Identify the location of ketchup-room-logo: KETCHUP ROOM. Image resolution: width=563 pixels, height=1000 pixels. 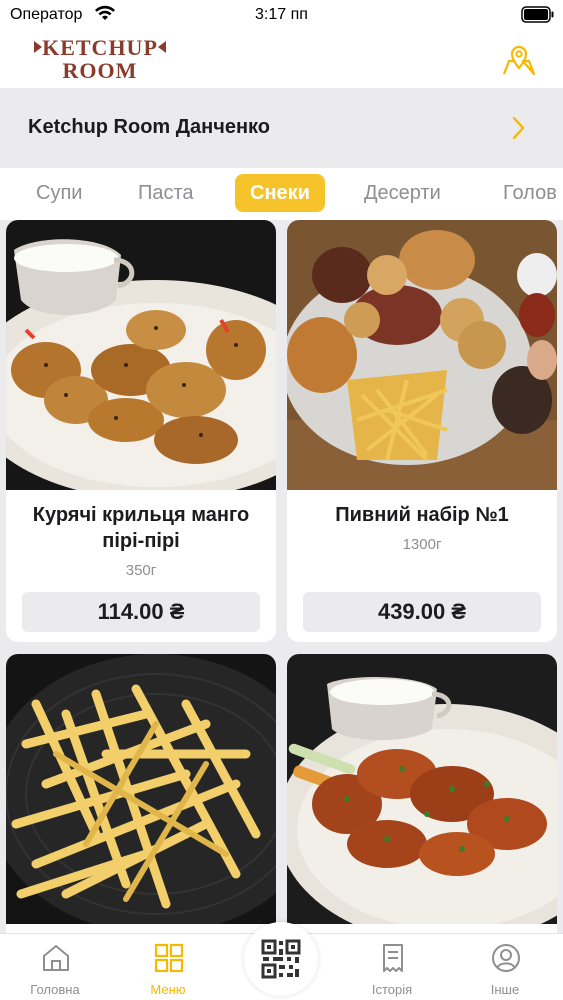
(100, 59).